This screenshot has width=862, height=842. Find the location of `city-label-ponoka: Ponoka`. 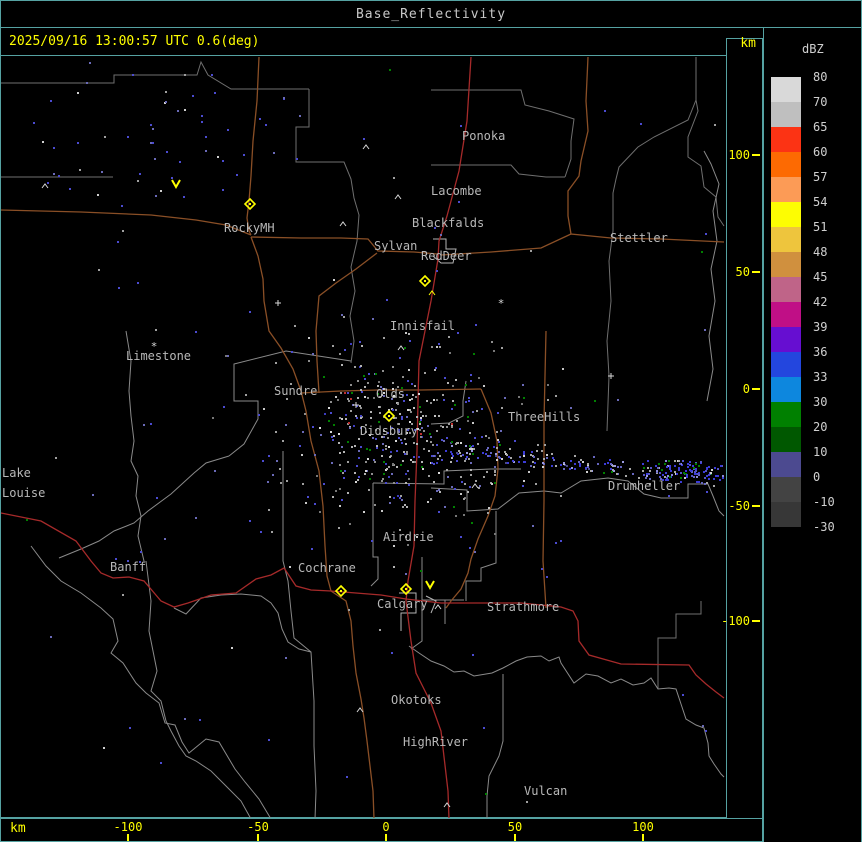

city-label-ponoka: Ponoka is located at coordinates (484, 136).